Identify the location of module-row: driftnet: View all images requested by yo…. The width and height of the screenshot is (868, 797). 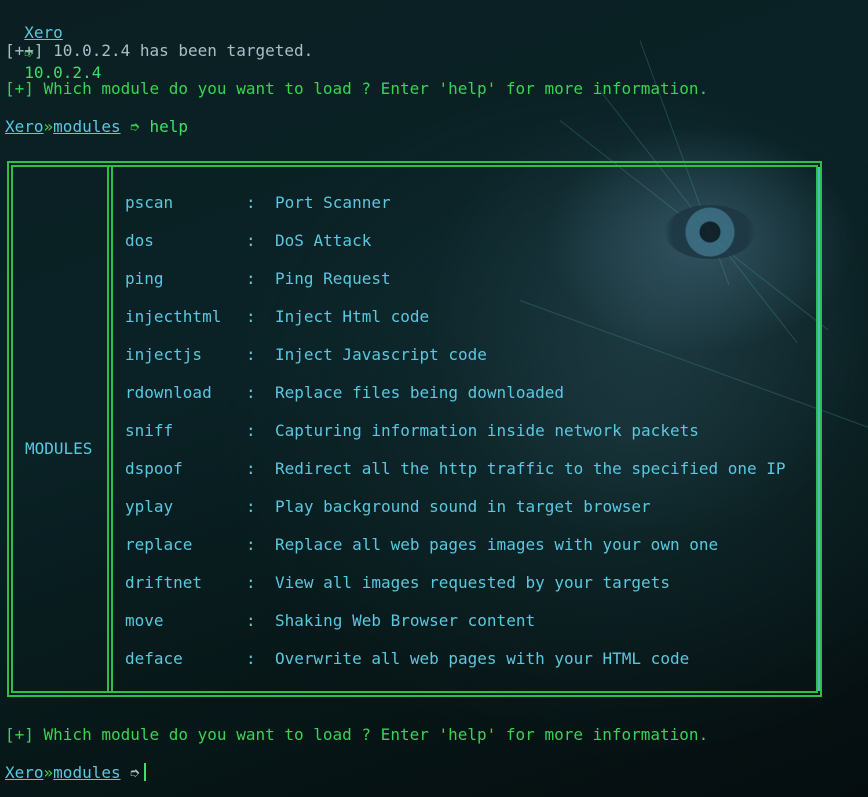
(470, 583).